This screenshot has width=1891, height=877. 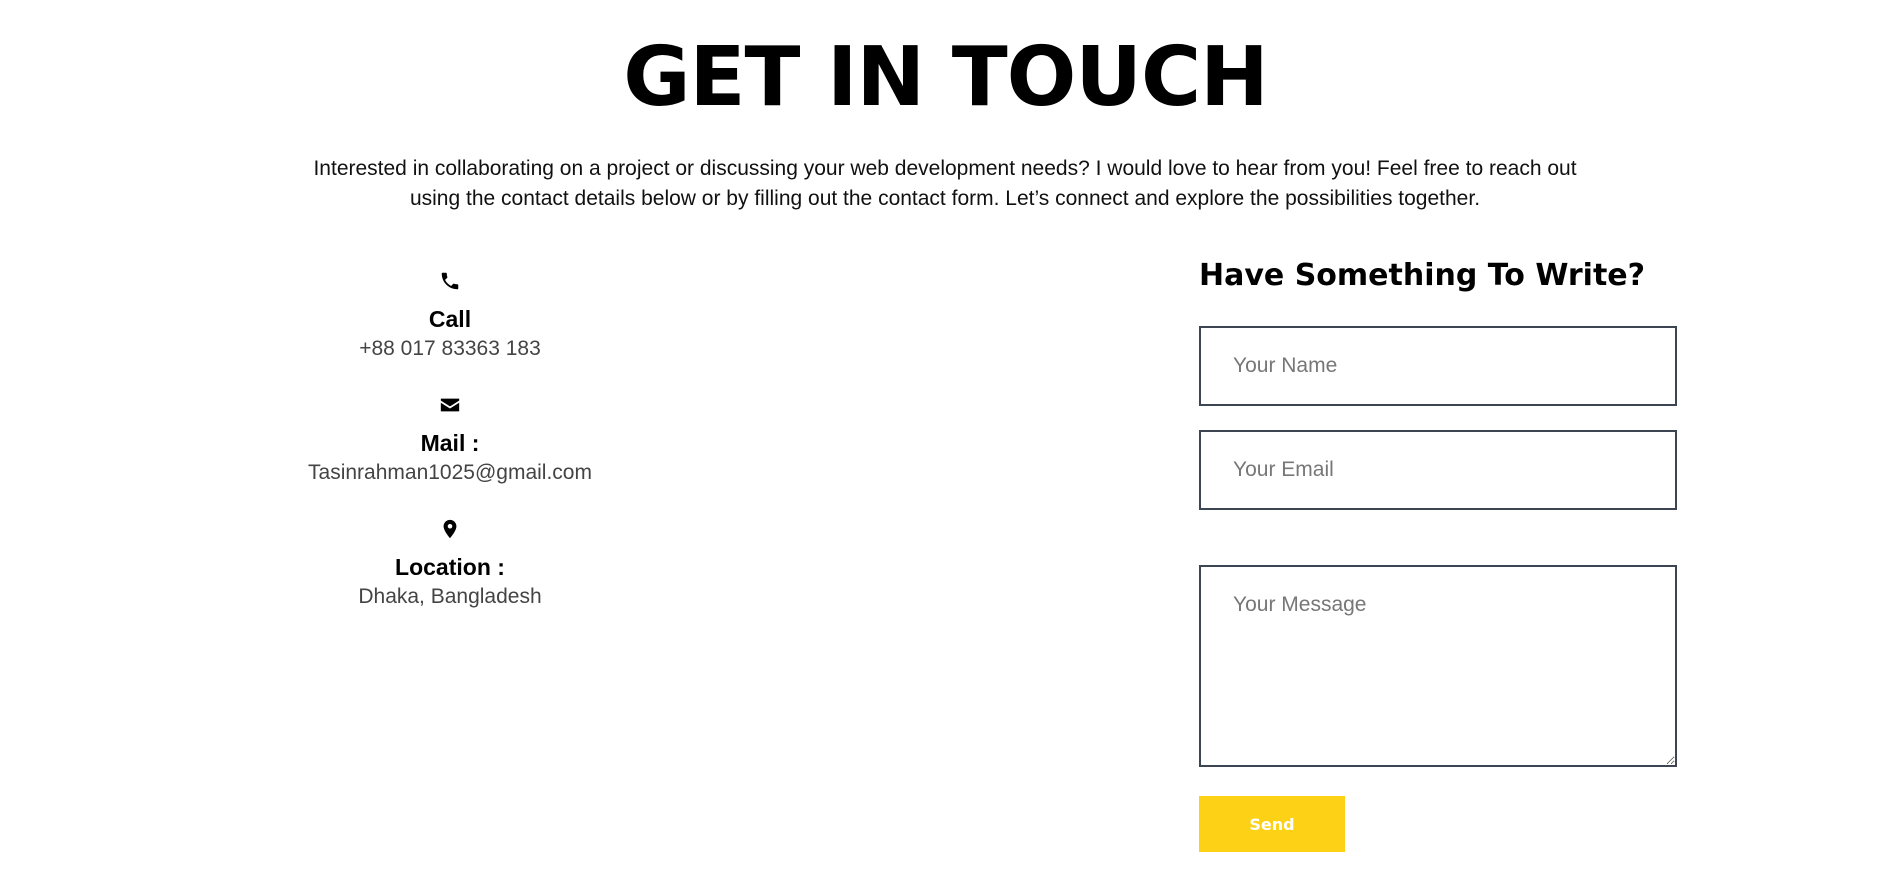 What do you see at coordinates (450, 282) in the screenshot?
I see `phone-icon` at bounding box center [450, 282].